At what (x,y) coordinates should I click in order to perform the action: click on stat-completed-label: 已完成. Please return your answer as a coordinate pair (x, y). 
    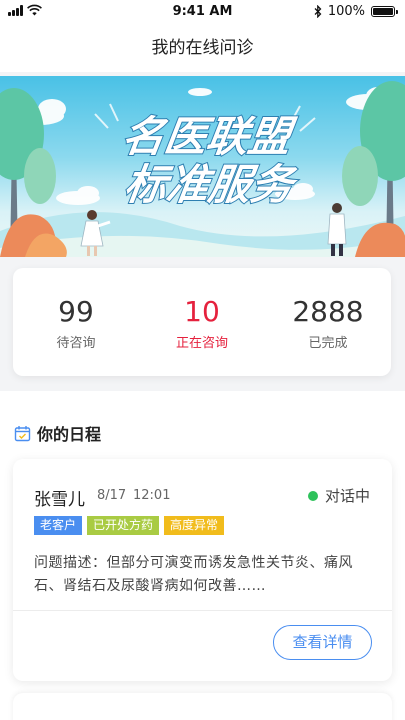
    Looking at the image, I should click on (328, 343).